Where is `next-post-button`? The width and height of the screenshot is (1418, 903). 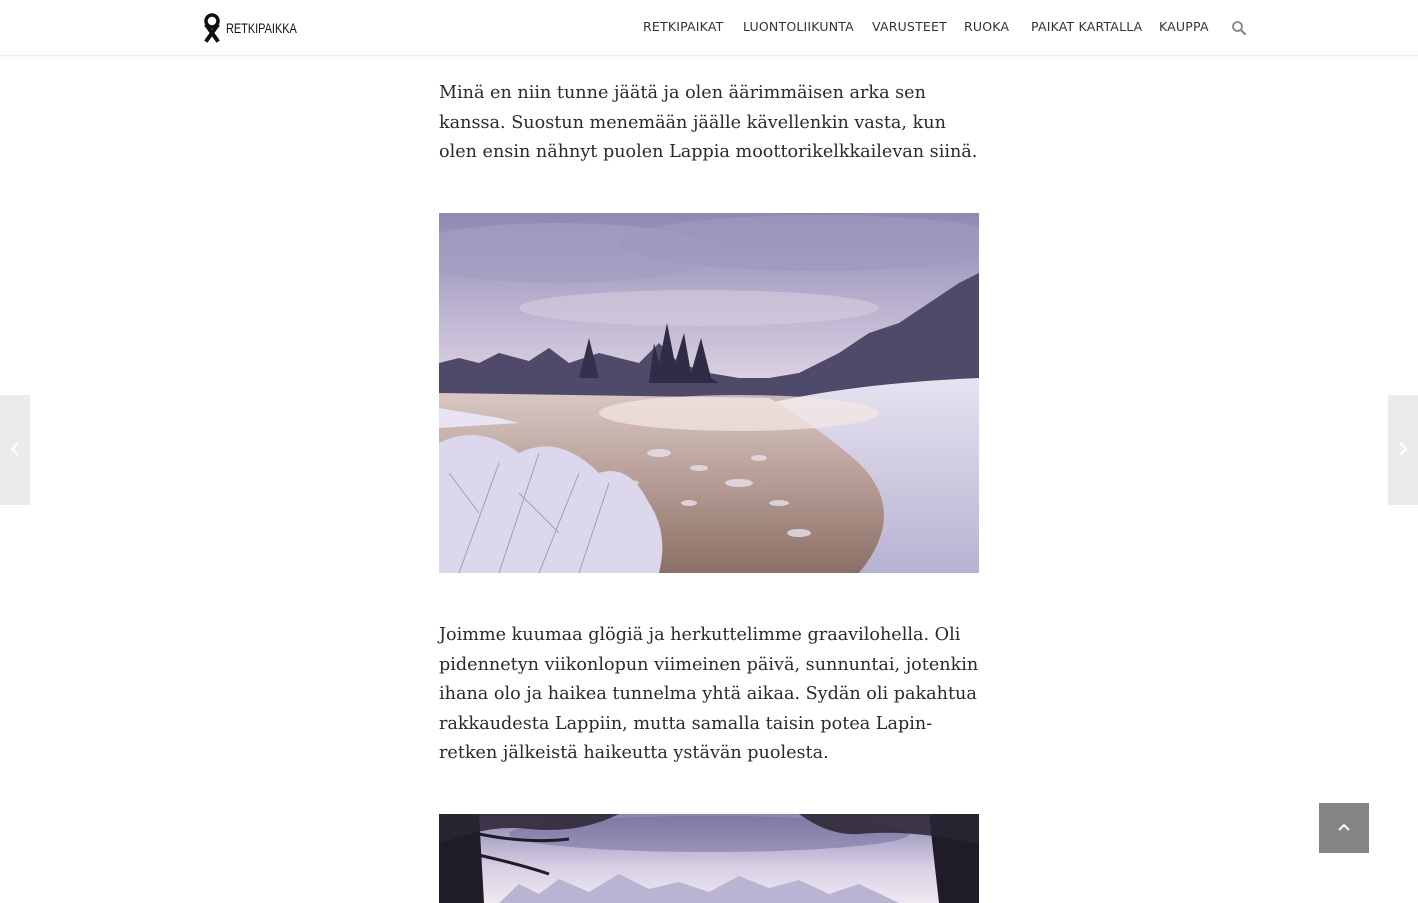
next-post-button is located at coordinates (1403, 450).